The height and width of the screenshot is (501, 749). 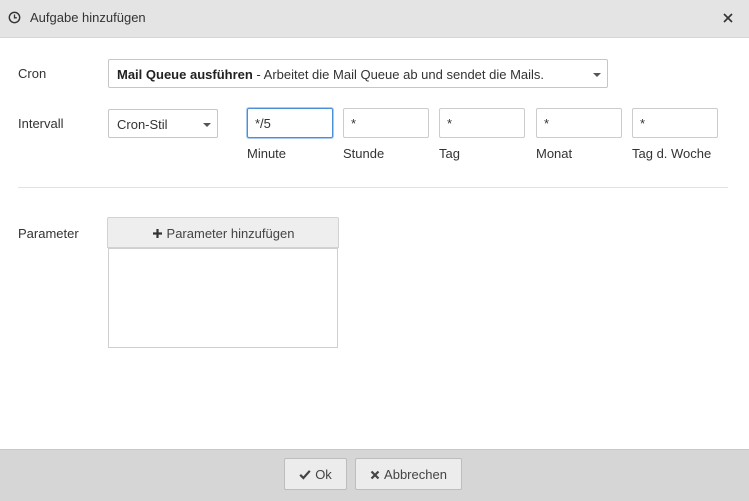 I want to click on close-icon, so click(x=728, y=18).